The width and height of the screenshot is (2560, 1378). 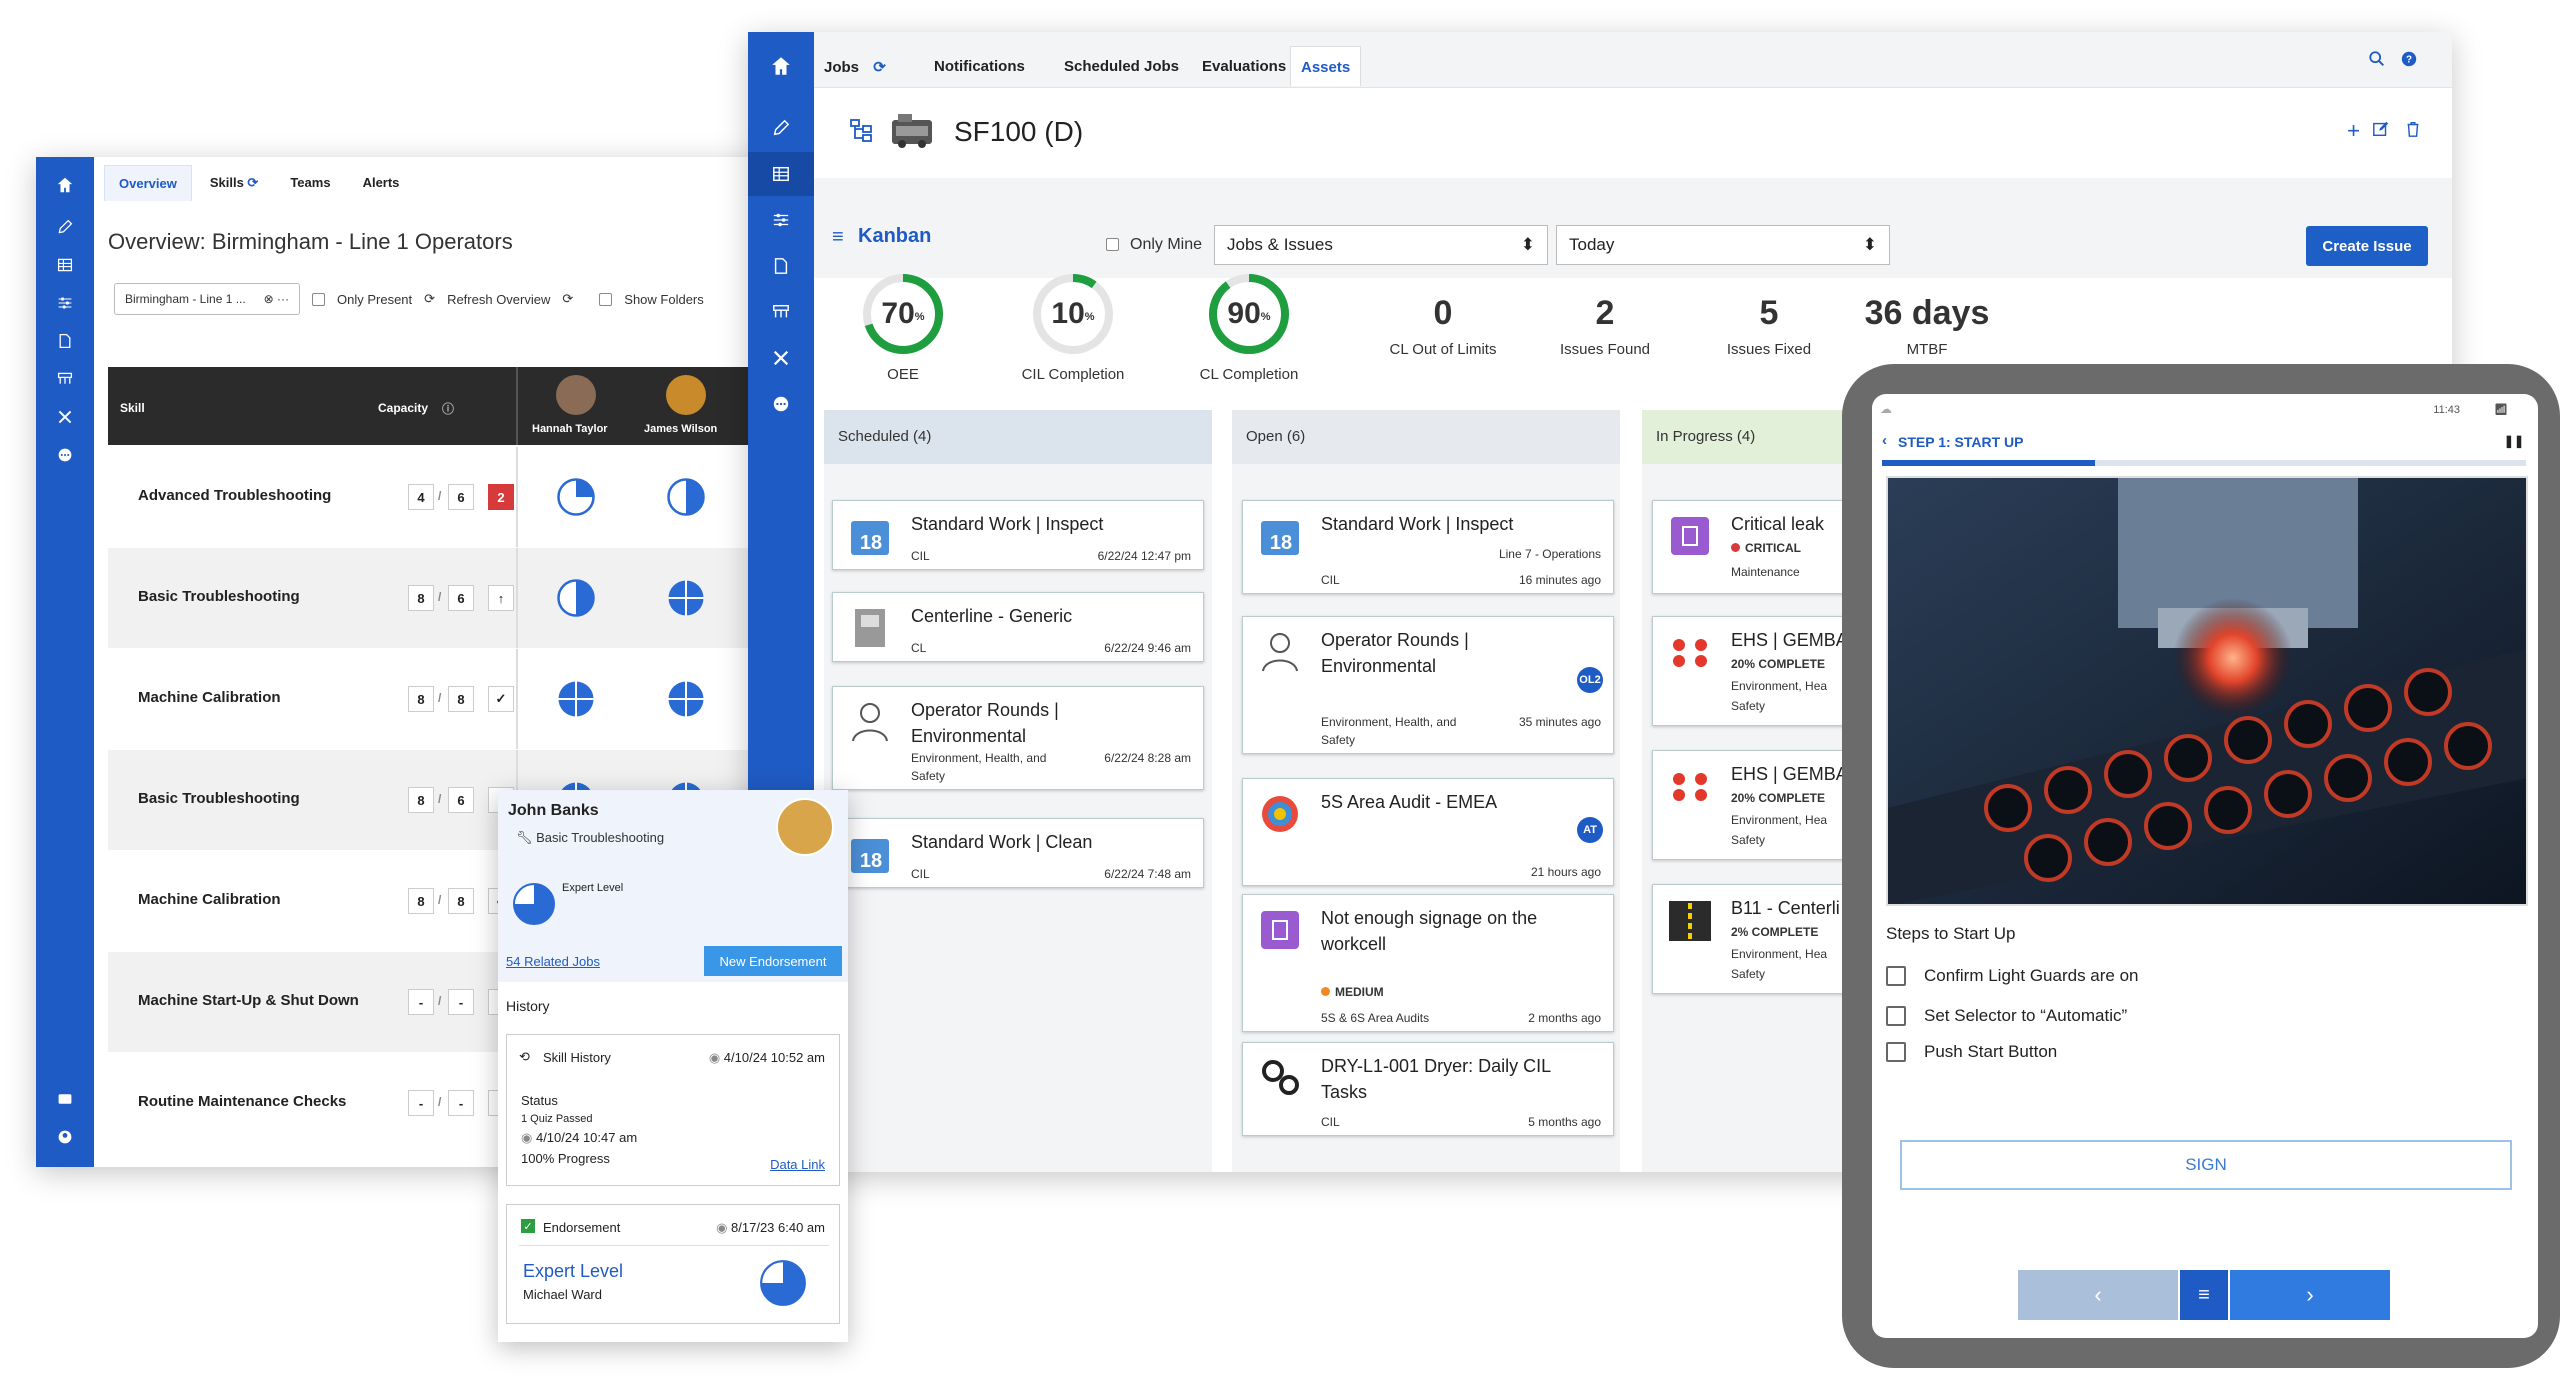 What do you see at coordinates (1280, 930) in the screenshot?
I see `purple-icon` at bounding box center [1280, 930].